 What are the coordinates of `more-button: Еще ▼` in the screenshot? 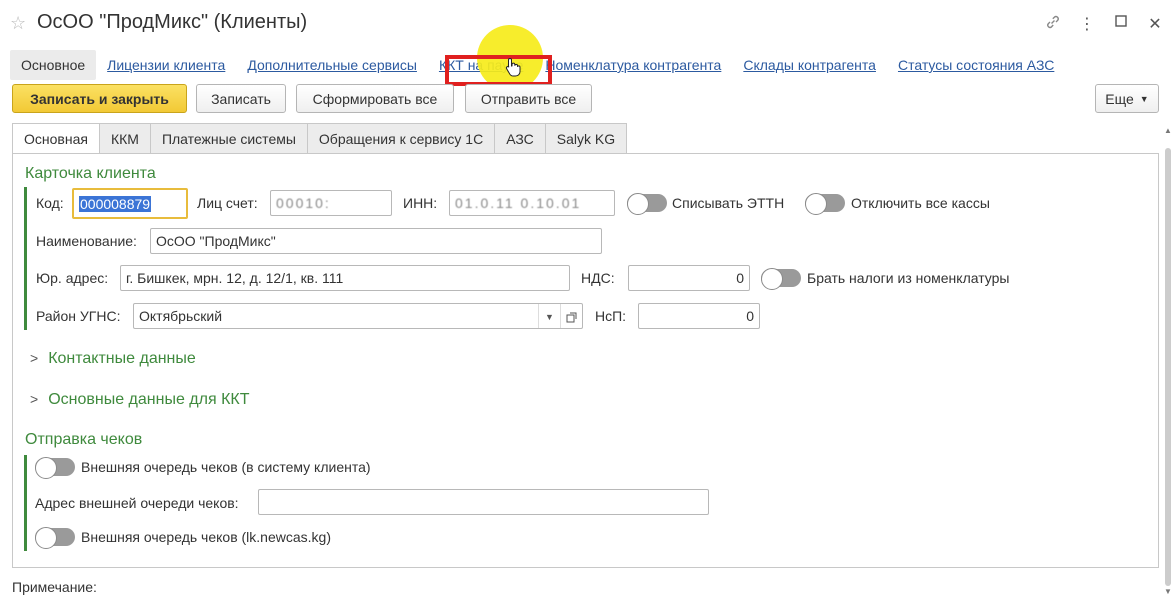 It's located at (1127, 98).